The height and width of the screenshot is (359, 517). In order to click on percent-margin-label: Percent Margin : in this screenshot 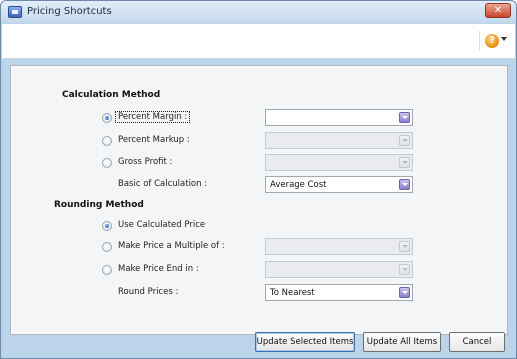, I will do `click(152, 117)`.